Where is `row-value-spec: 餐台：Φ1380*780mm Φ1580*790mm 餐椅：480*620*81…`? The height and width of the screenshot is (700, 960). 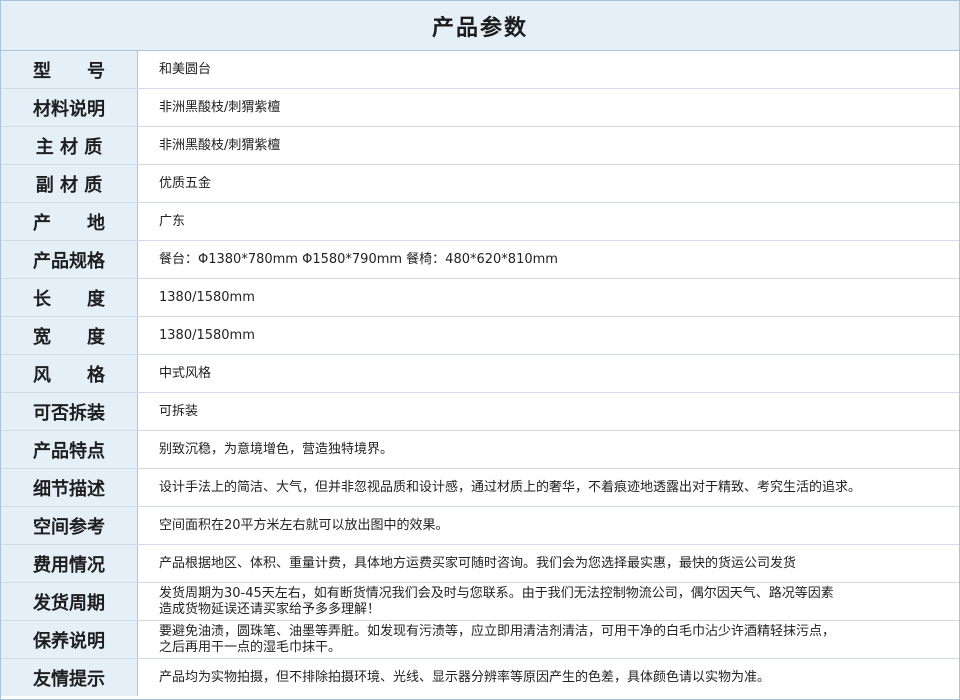 row-value-spec: 餐台：Φ1380*780mm Φ1580*790mm 餐椅：480*620*81… is located at coordinates (548, 259).